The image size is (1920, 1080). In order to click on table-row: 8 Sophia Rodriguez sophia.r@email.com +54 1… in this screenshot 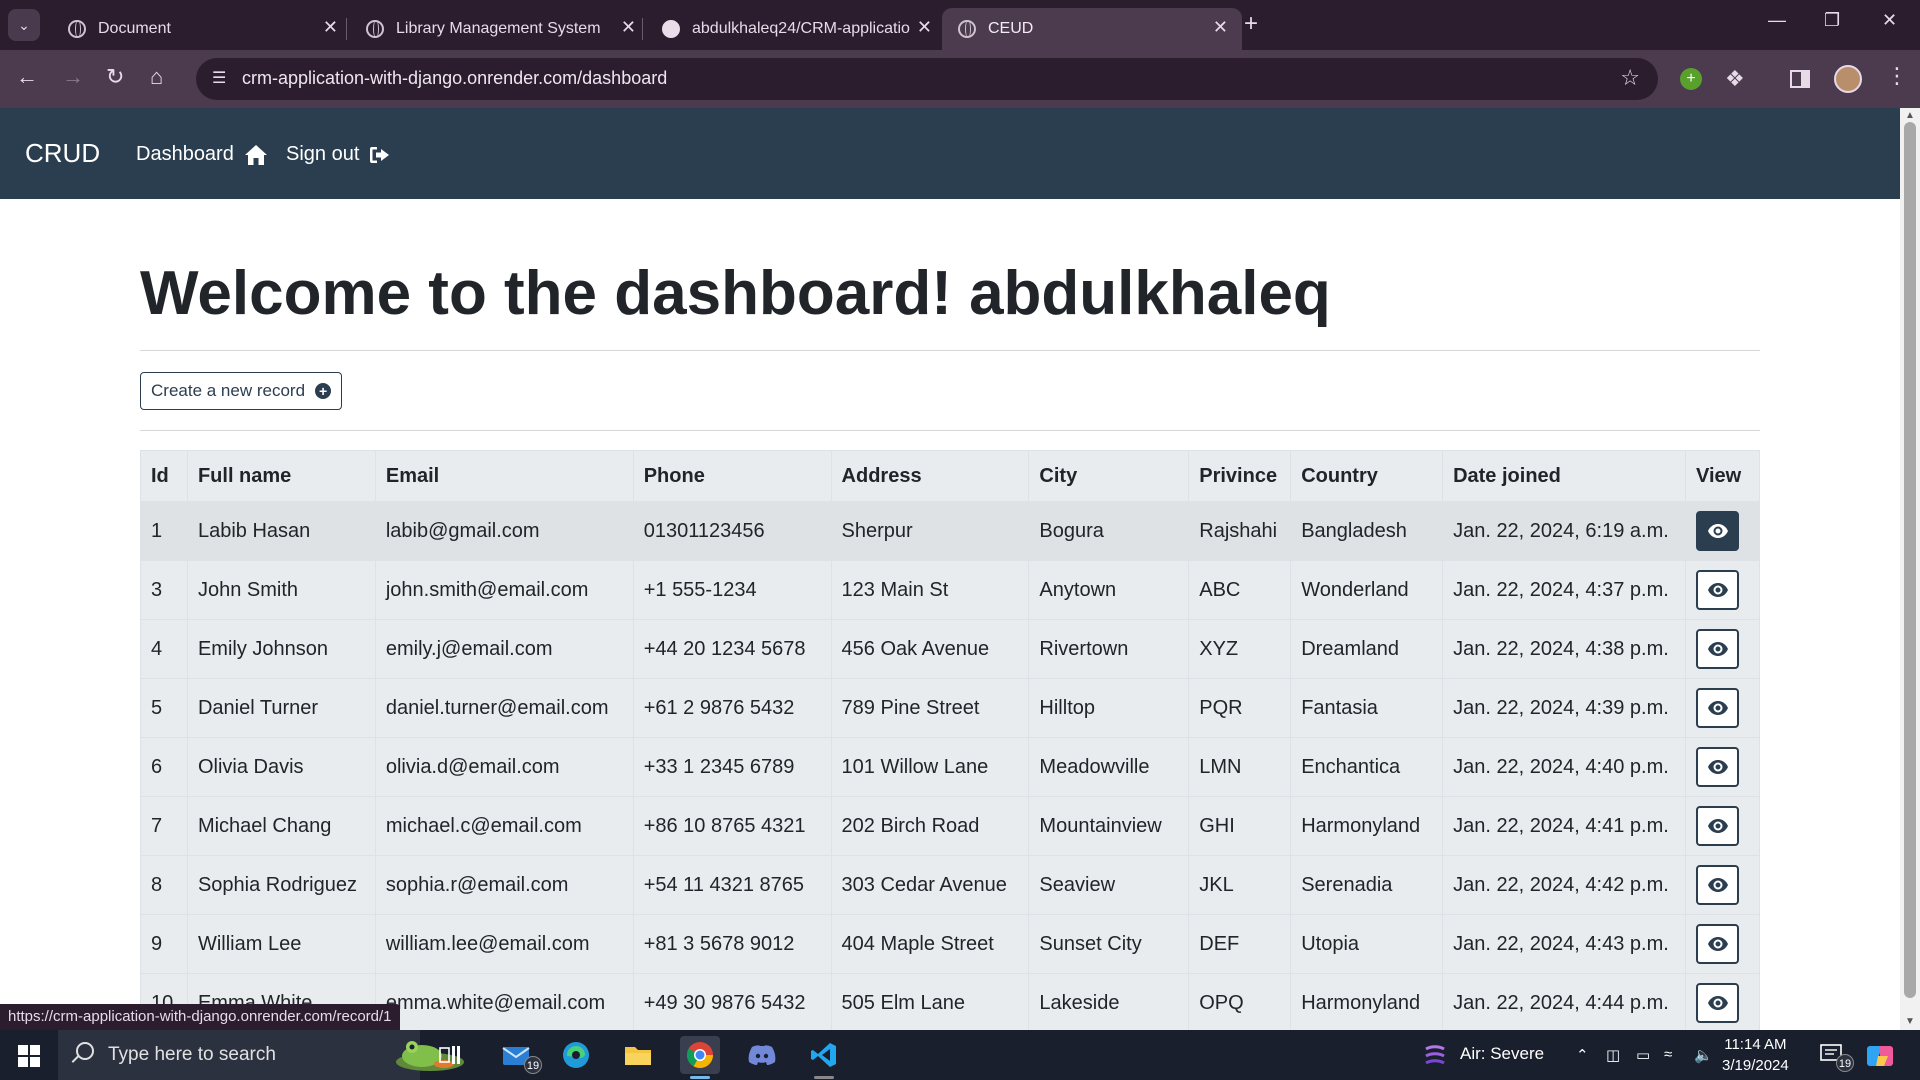, I will do `click(950, 885)`.